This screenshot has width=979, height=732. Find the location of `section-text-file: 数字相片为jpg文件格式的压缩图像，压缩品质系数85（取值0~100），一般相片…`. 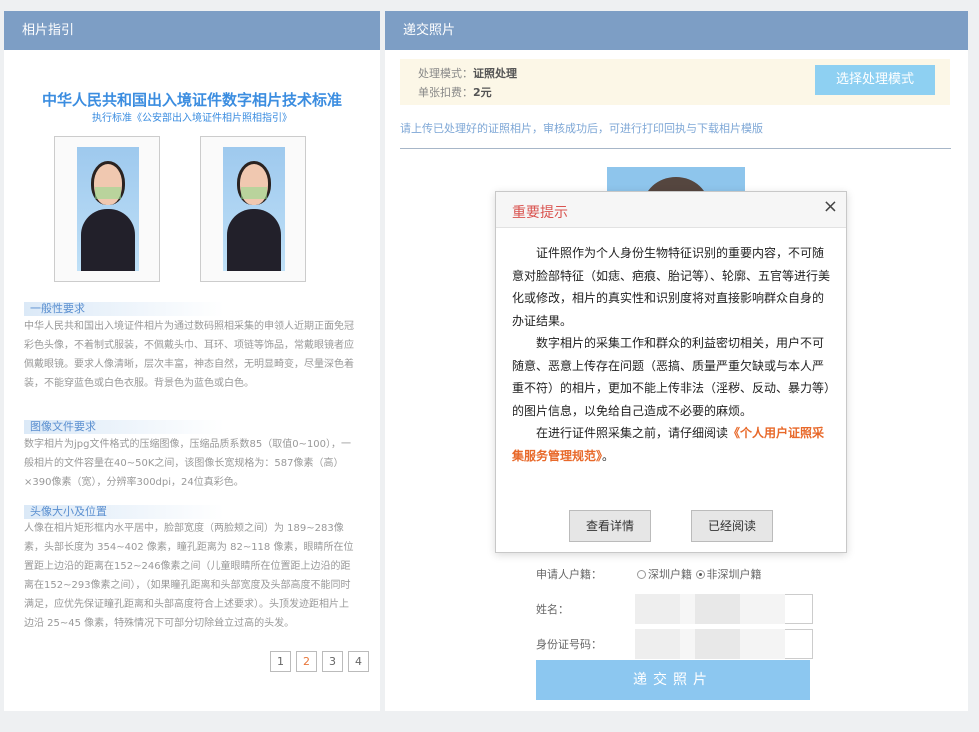

section-text-file: 数字相片为jpg文件格式的压缩图像，压缩品质系数85（取值0~100），一般相片… is located at coordinates (188, 463).